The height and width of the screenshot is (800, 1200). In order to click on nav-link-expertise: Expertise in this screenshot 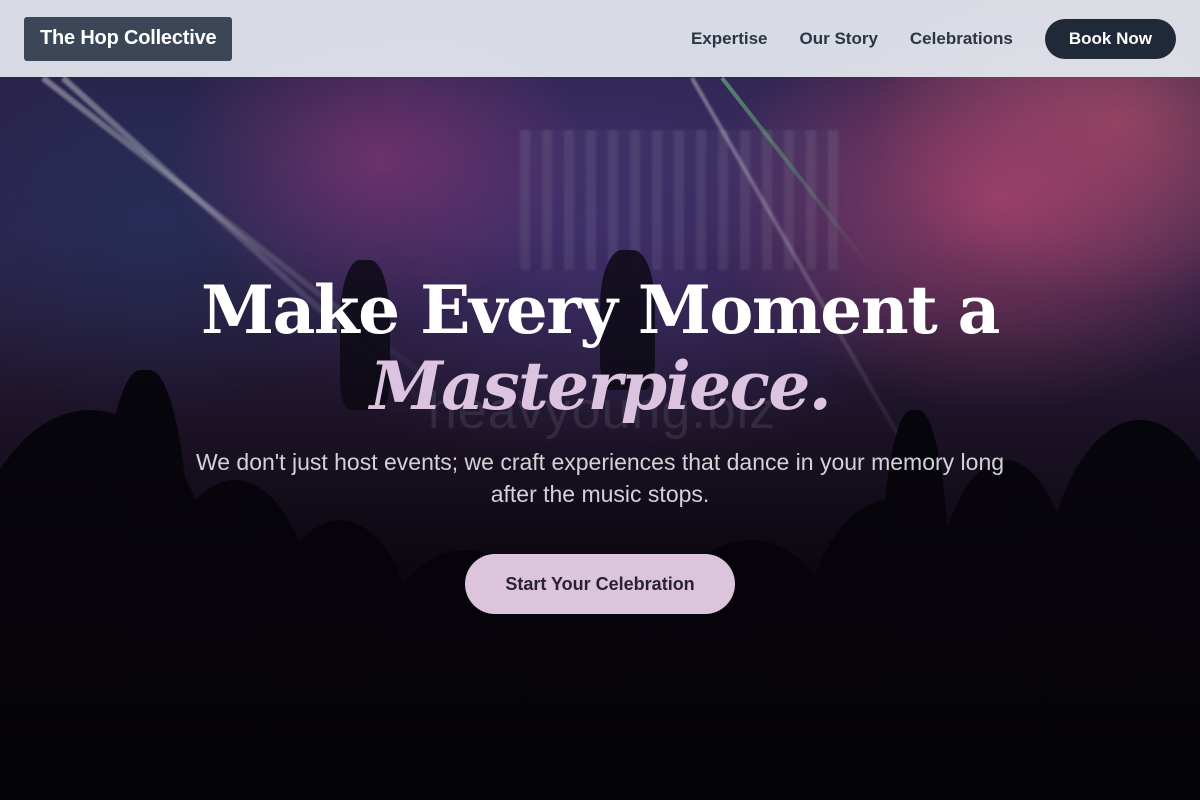, I will do `click(729, 39)`.